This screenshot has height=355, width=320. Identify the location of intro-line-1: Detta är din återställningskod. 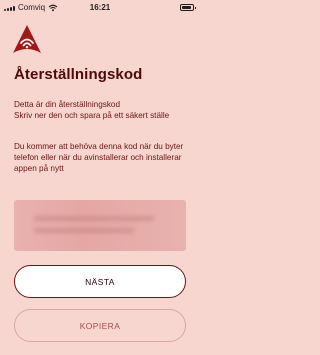
(67, 104).